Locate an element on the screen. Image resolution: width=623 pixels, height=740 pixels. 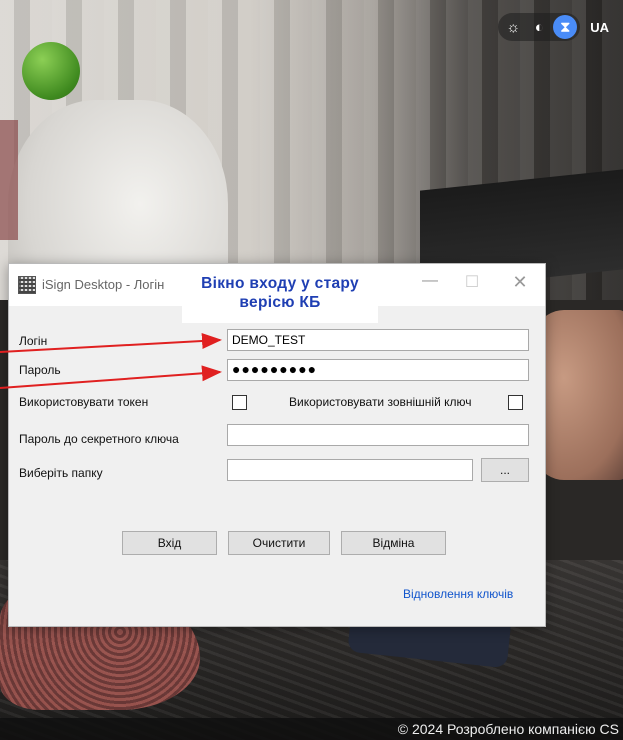
theme-switcher: ☼ ◐ ⧗ is located at coordinates (539, 27).